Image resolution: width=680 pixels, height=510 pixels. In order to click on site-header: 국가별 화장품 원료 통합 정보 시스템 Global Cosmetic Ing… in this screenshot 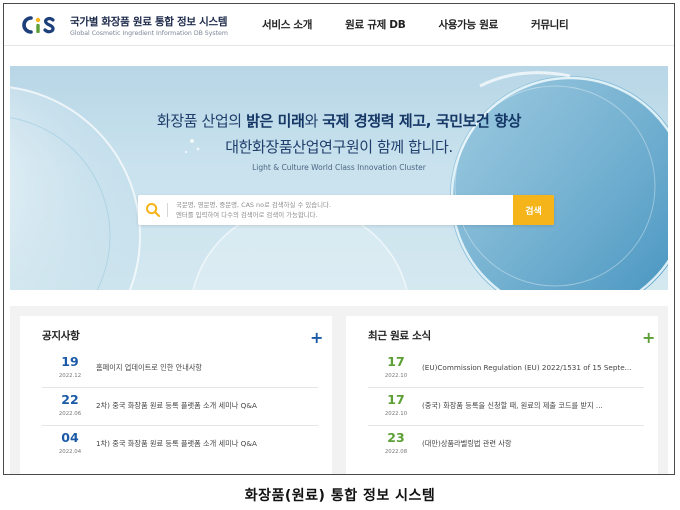, I will do `click(339, 25)`.